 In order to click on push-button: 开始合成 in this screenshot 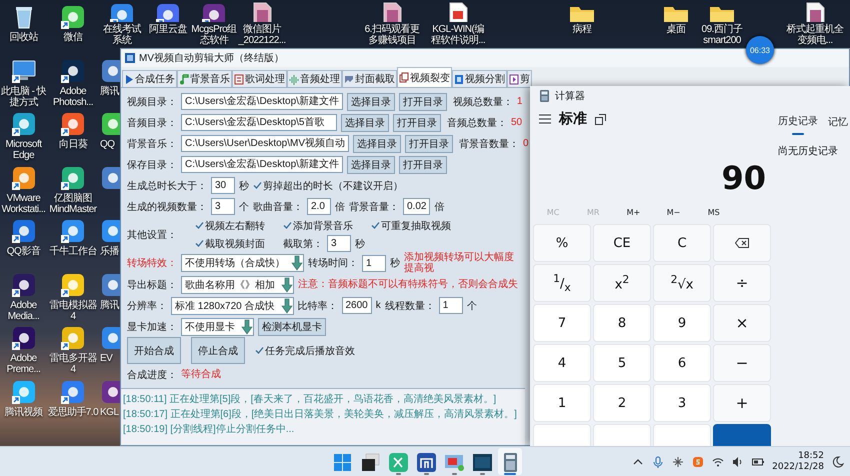, I will do `click(154, 350)`.